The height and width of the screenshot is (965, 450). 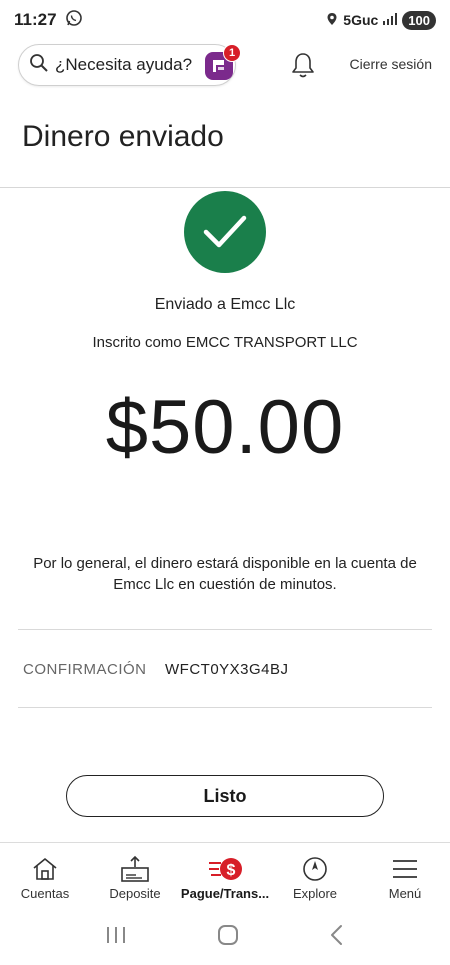 What do you see at coordinates (225, 20) in the screenshot?
I see `status-bar: 11:27 5Guc 100` at bounding box center [225, 20].